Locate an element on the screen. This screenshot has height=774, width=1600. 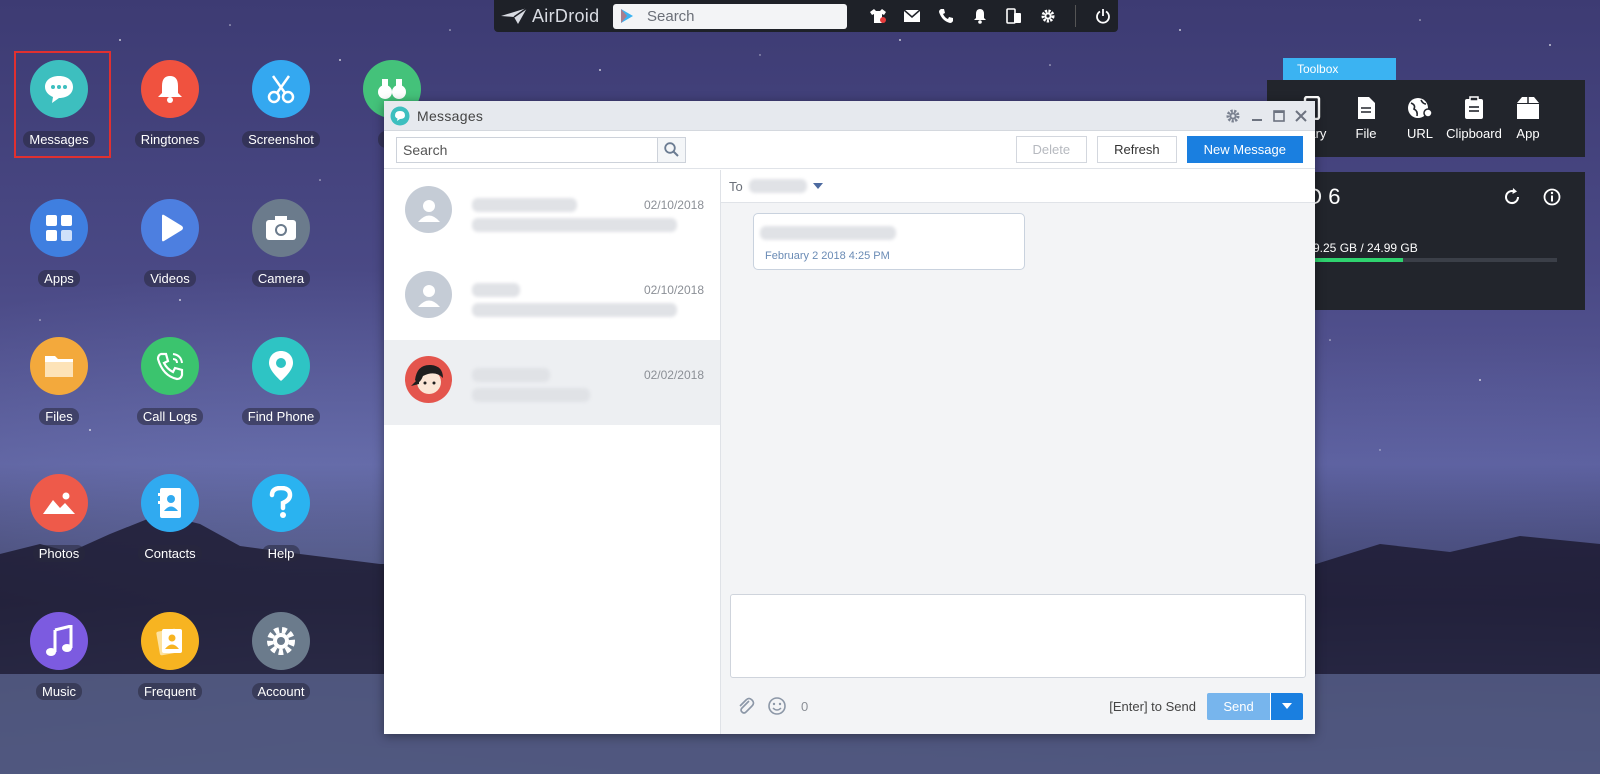
image-icon is located at coordinates (59, 503).